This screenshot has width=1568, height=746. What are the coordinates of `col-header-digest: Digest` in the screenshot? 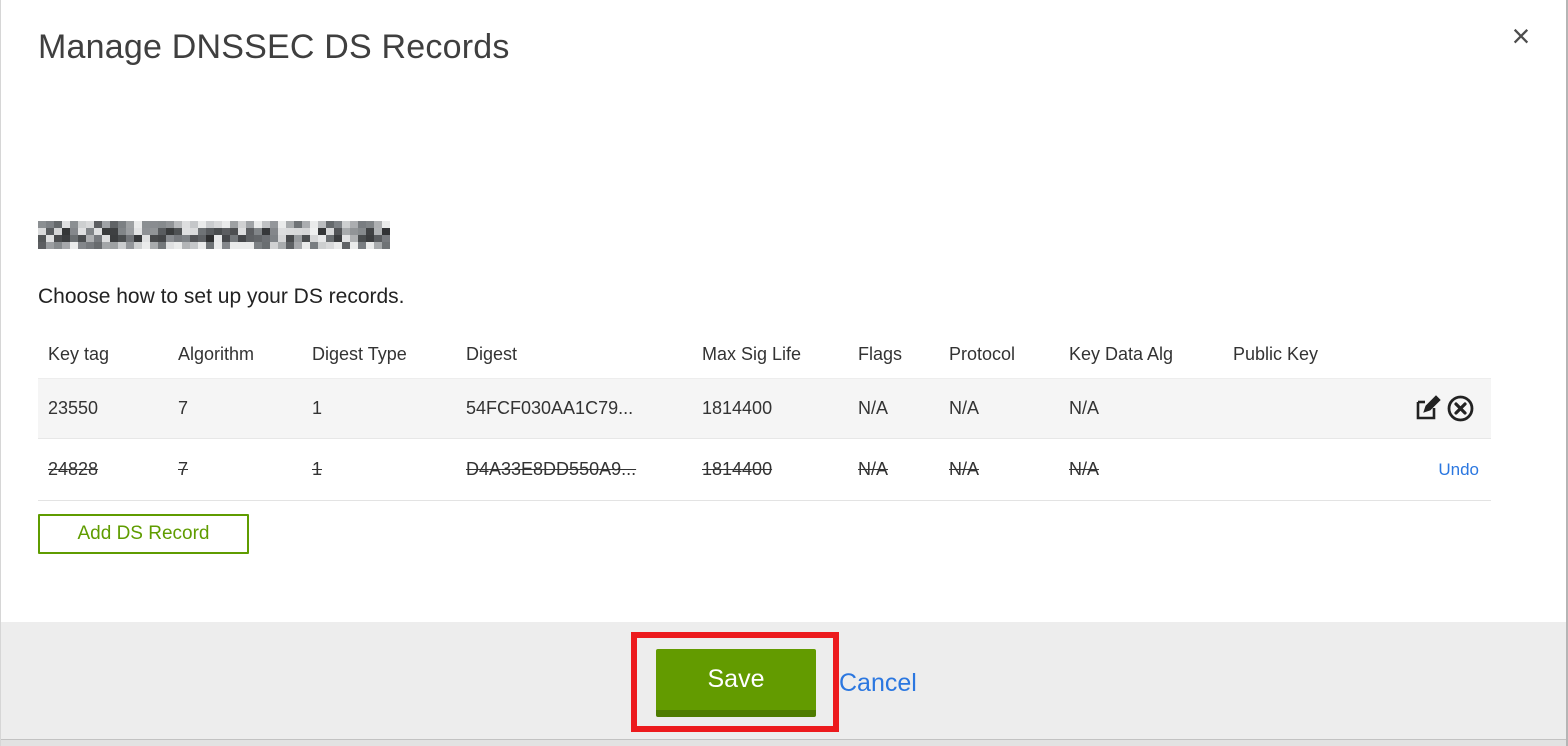 It's located at (492, 353).